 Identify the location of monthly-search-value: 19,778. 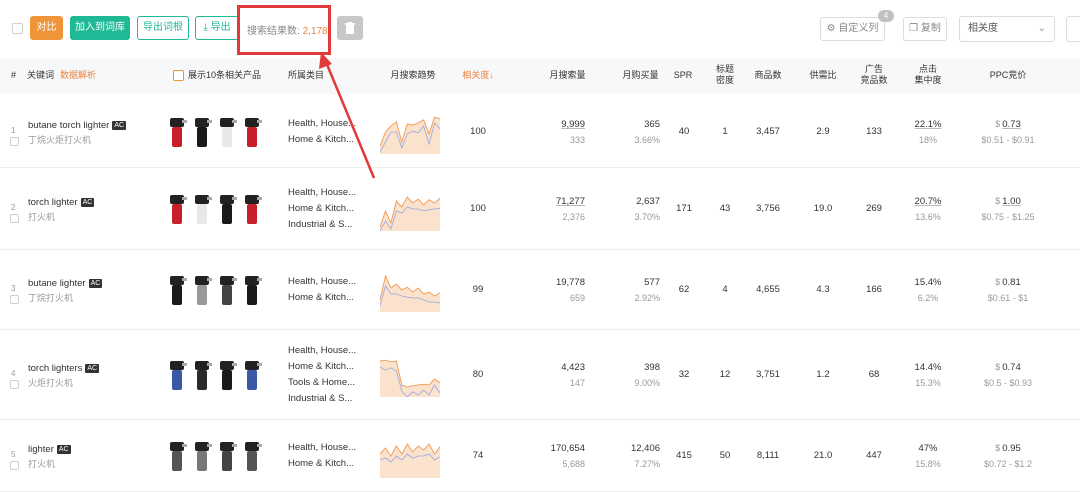
(557, 282).